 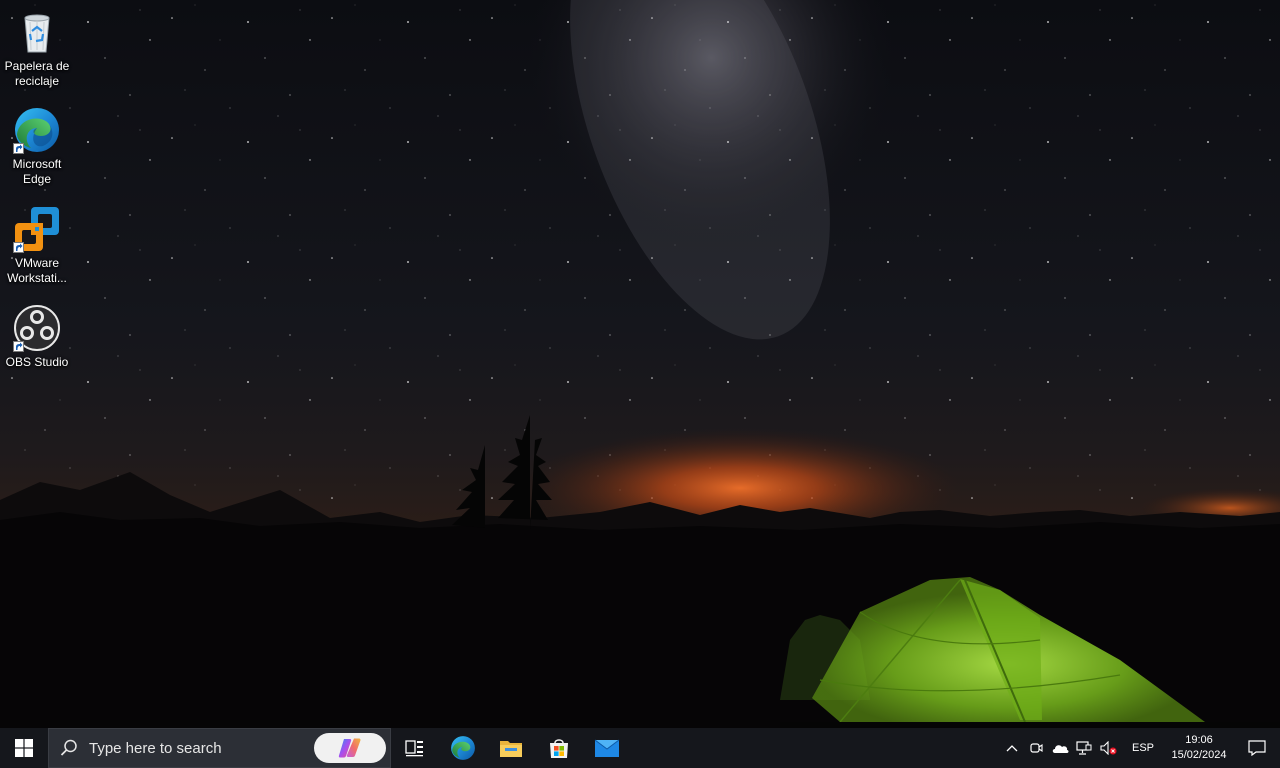 I want to click on volume-button, so click(x=1109, y=748).